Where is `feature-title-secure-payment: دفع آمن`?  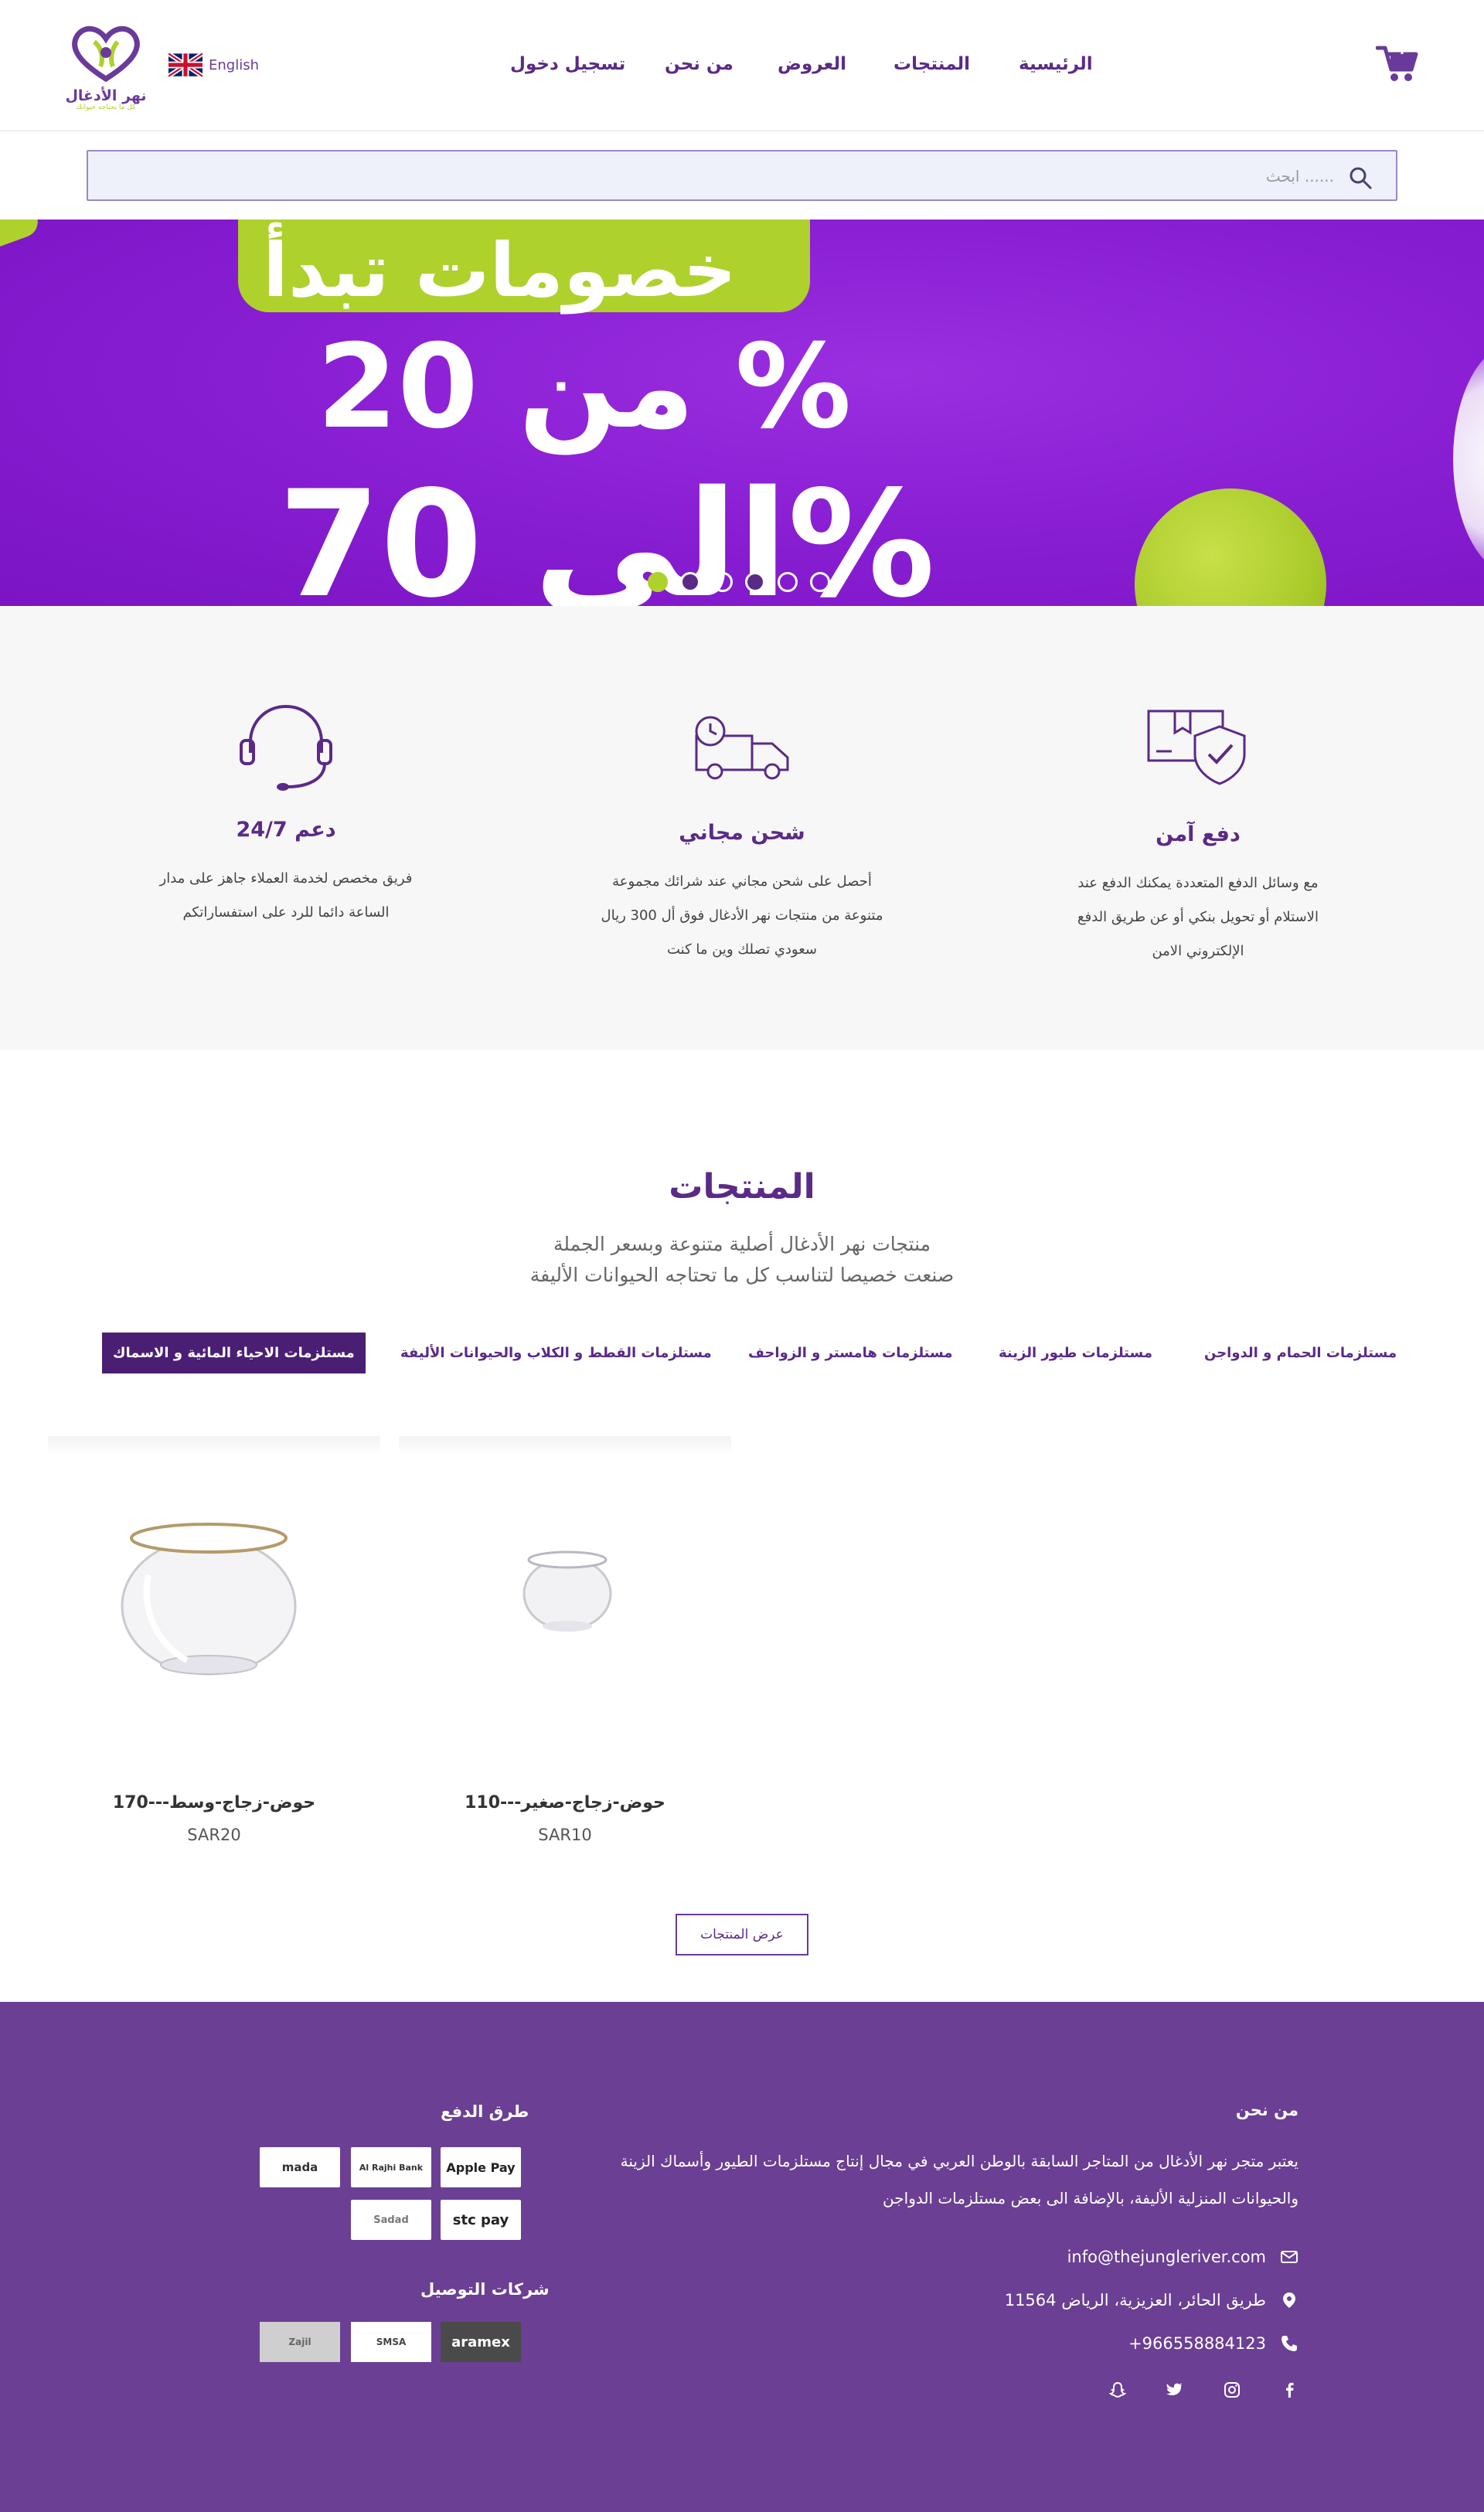 feature-title-secure-payment: دفع آمن is located at coordinates (1198, 834).